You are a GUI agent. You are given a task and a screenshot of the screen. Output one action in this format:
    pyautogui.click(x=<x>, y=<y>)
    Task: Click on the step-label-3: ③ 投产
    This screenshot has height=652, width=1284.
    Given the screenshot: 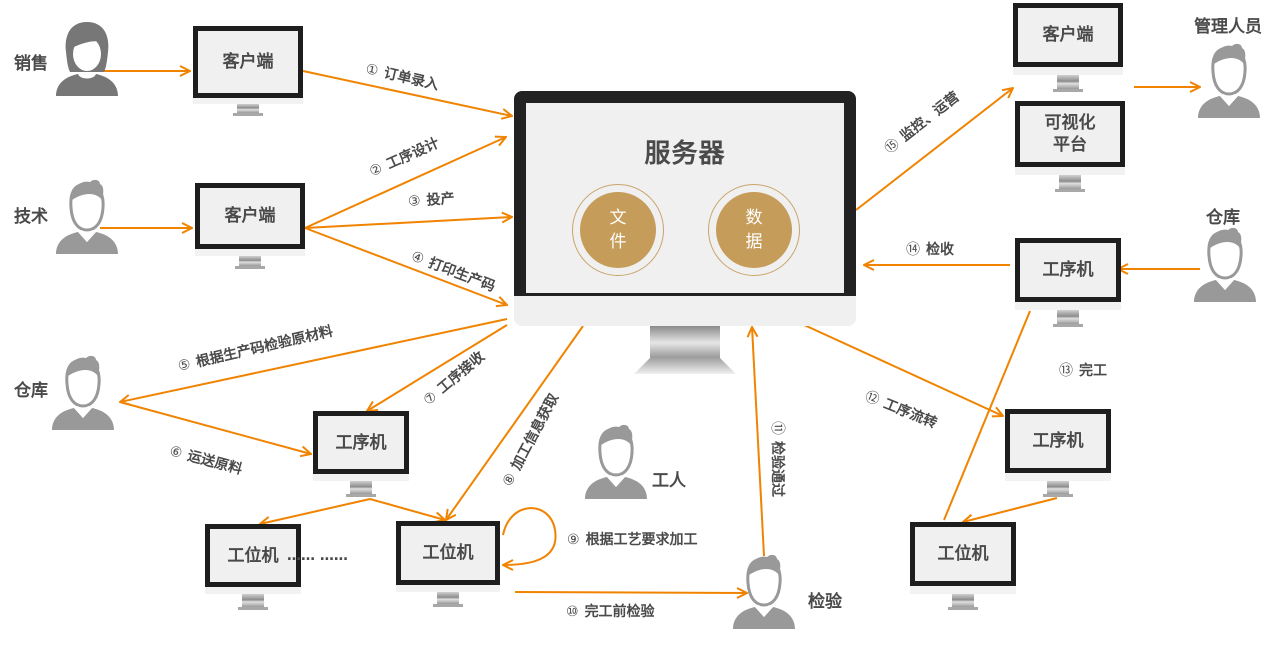 What is the action you would take?
    pyautogui.click(x=431, y=200)
    